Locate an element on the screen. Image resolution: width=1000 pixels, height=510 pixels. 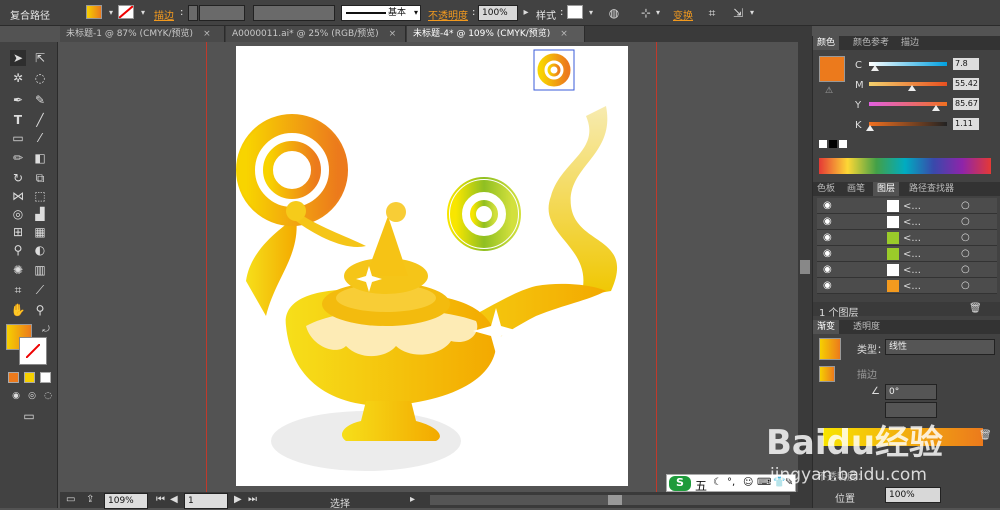
style-swatch is located at coordinates (575, 12).